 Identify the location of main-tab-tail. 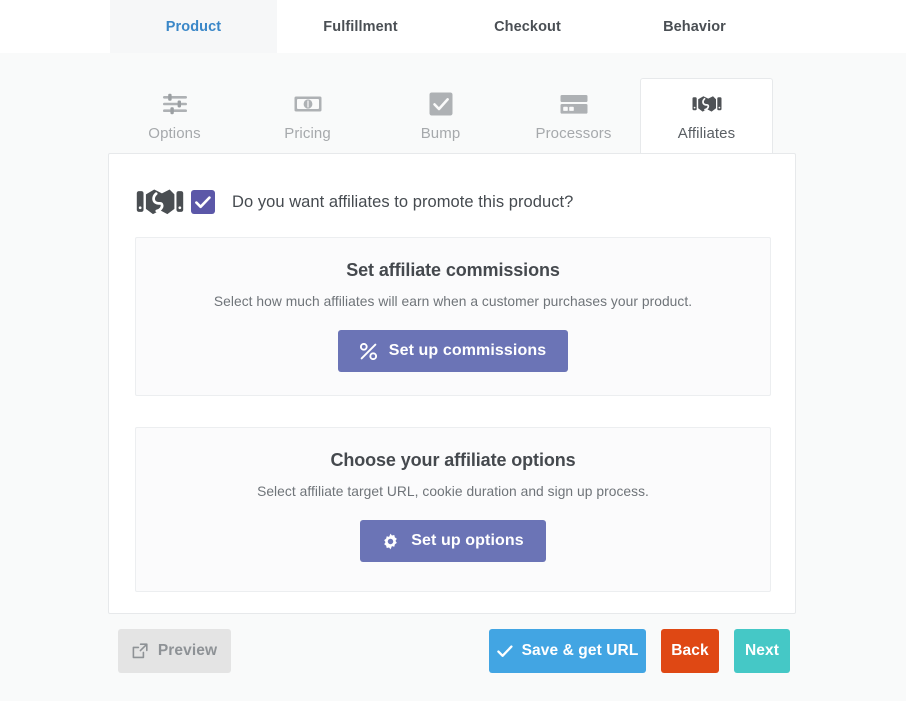
(842, 26).